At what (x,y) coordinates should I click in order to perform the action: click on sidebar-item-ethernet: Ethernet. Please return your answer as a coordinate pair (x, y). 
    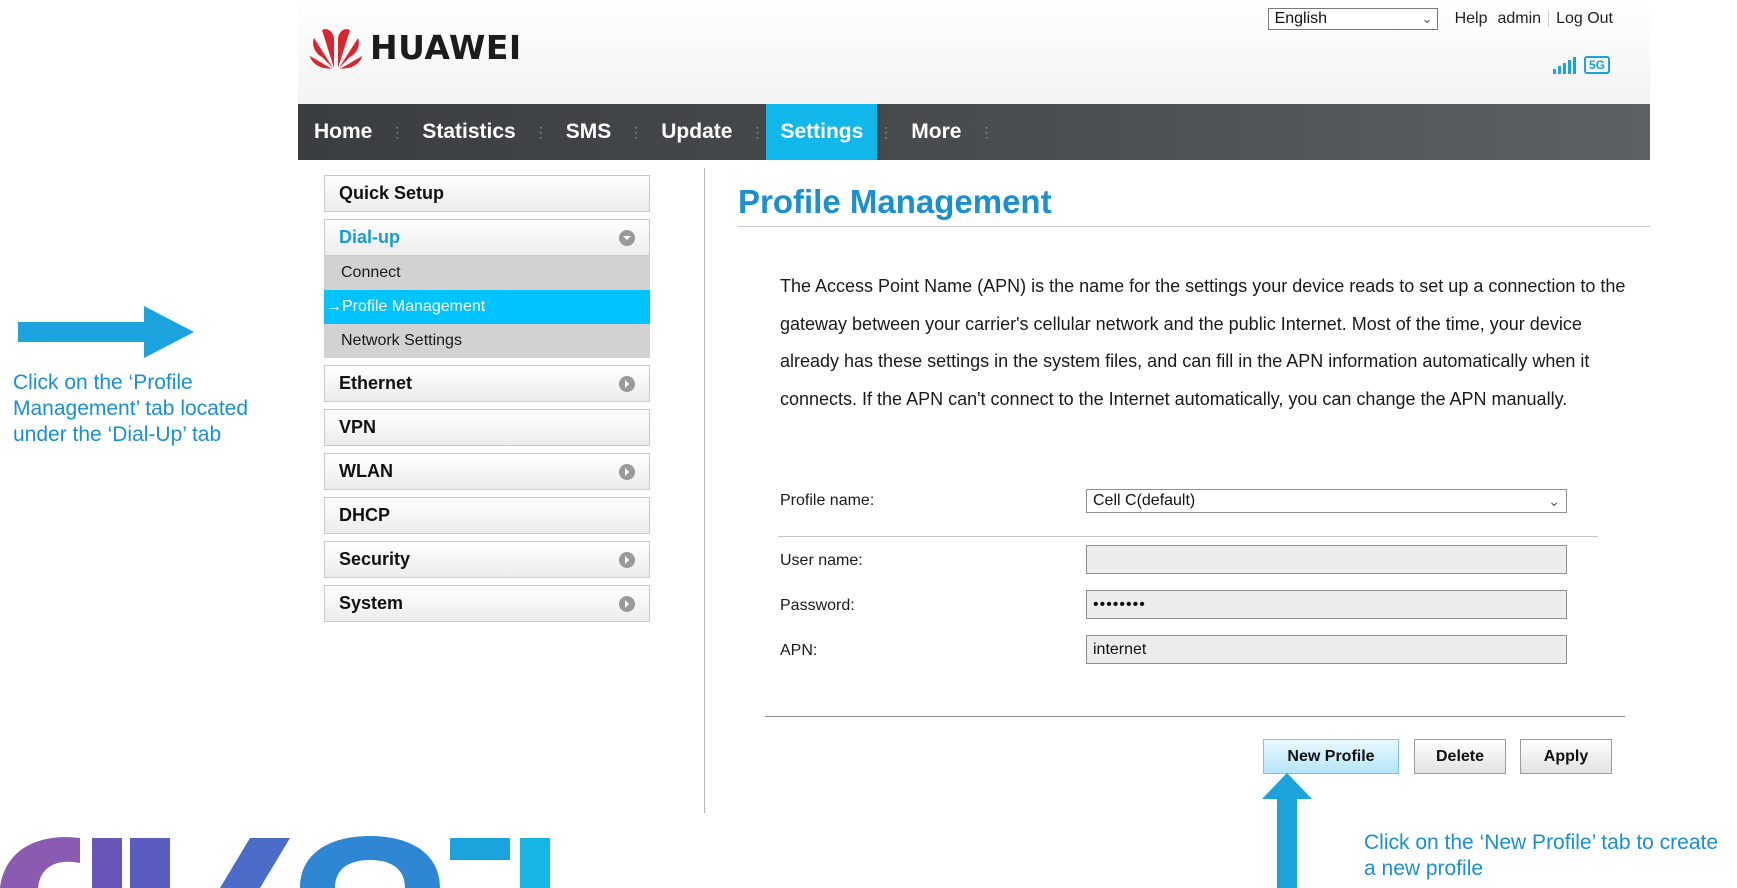
    Looking at the image, I should click on (487, 383).